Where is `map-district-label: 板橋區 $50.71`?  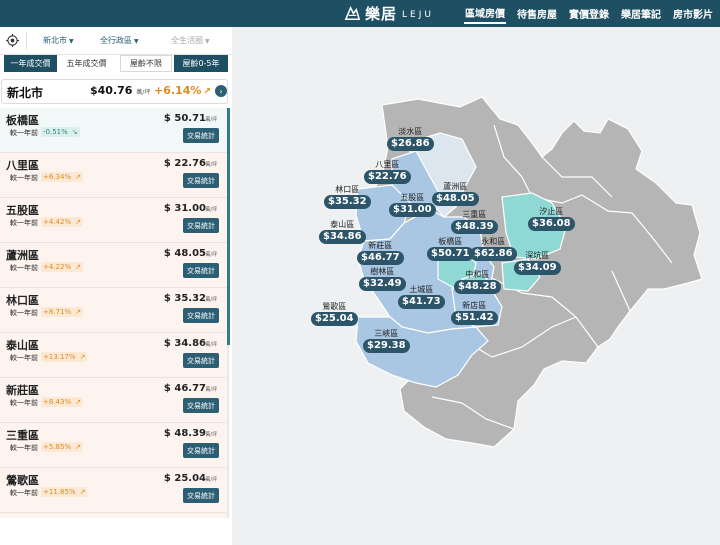 map-district-label: 板橋區 $50.71 is located at coordinates (450, 249).